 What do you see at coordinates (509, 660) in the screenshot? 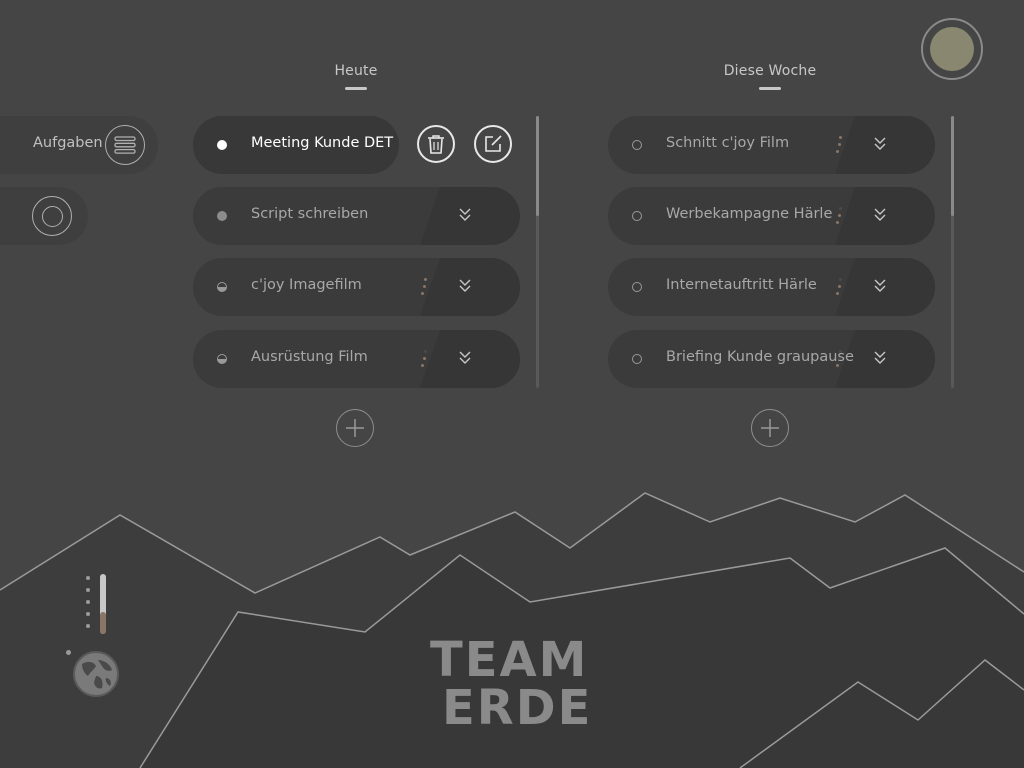
I see `brand-line-1: TEAM` at bounding box center [509, 660].